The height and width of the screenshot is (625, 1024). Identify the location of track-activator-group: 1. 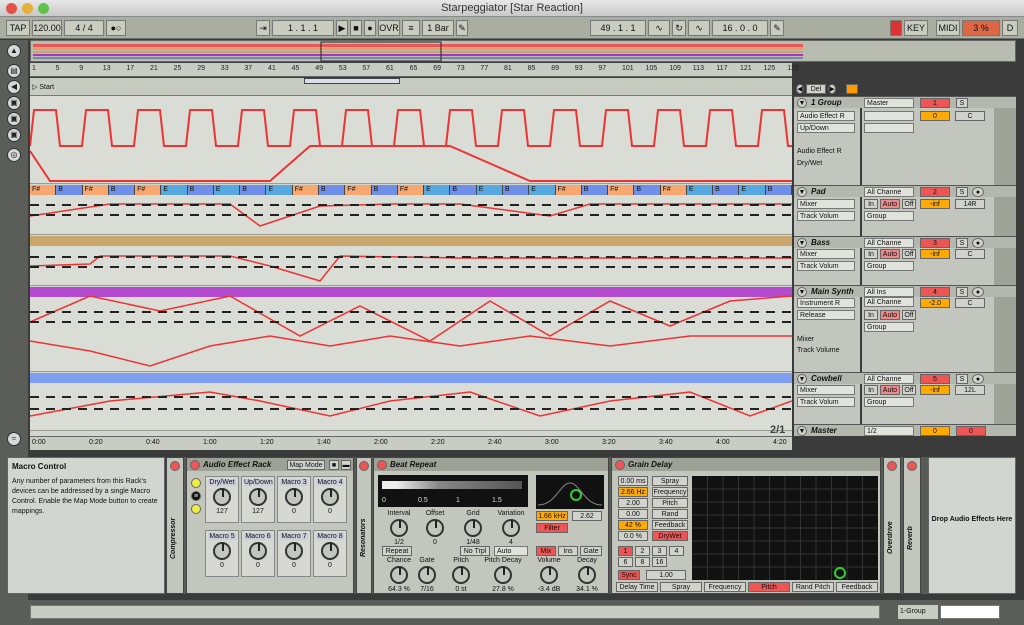
(935, 103).